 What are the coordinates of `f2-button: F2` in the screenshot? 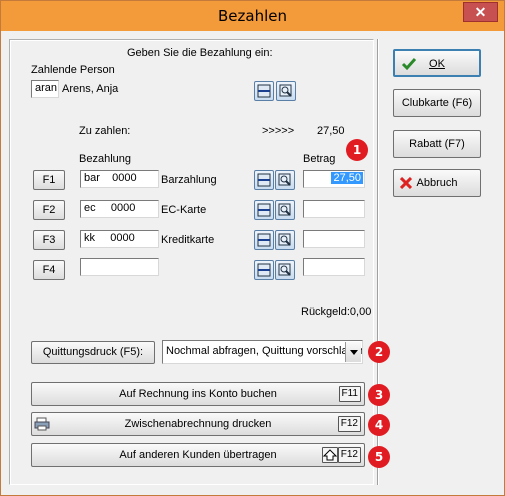 It's located at (49, 210).